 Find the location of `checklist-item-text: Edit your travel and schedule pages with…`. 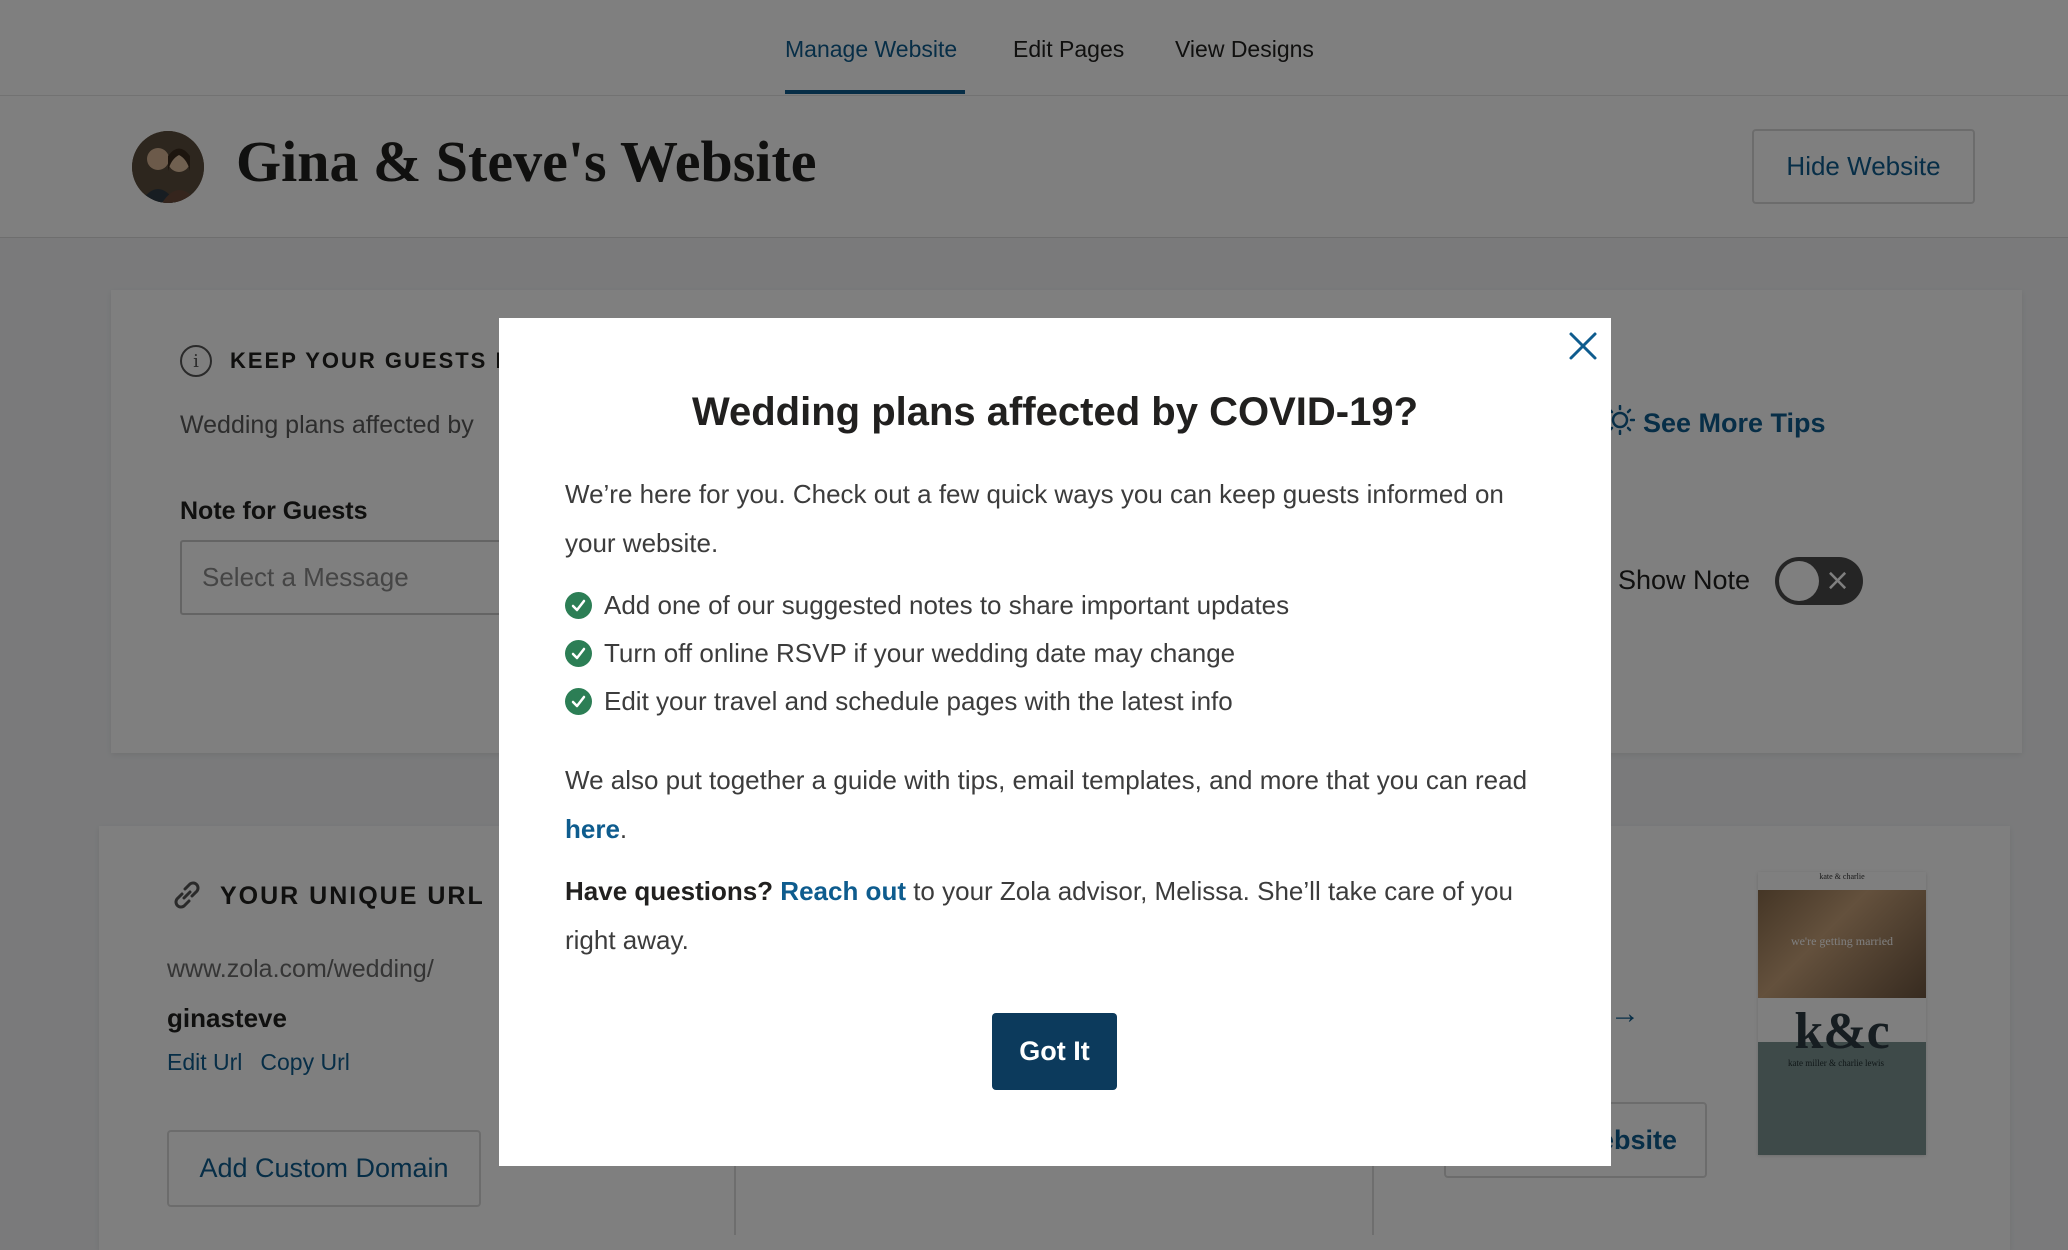

checklist-item-text: Edit your travel and schedule pages with… is located at coordinates (918, 700).